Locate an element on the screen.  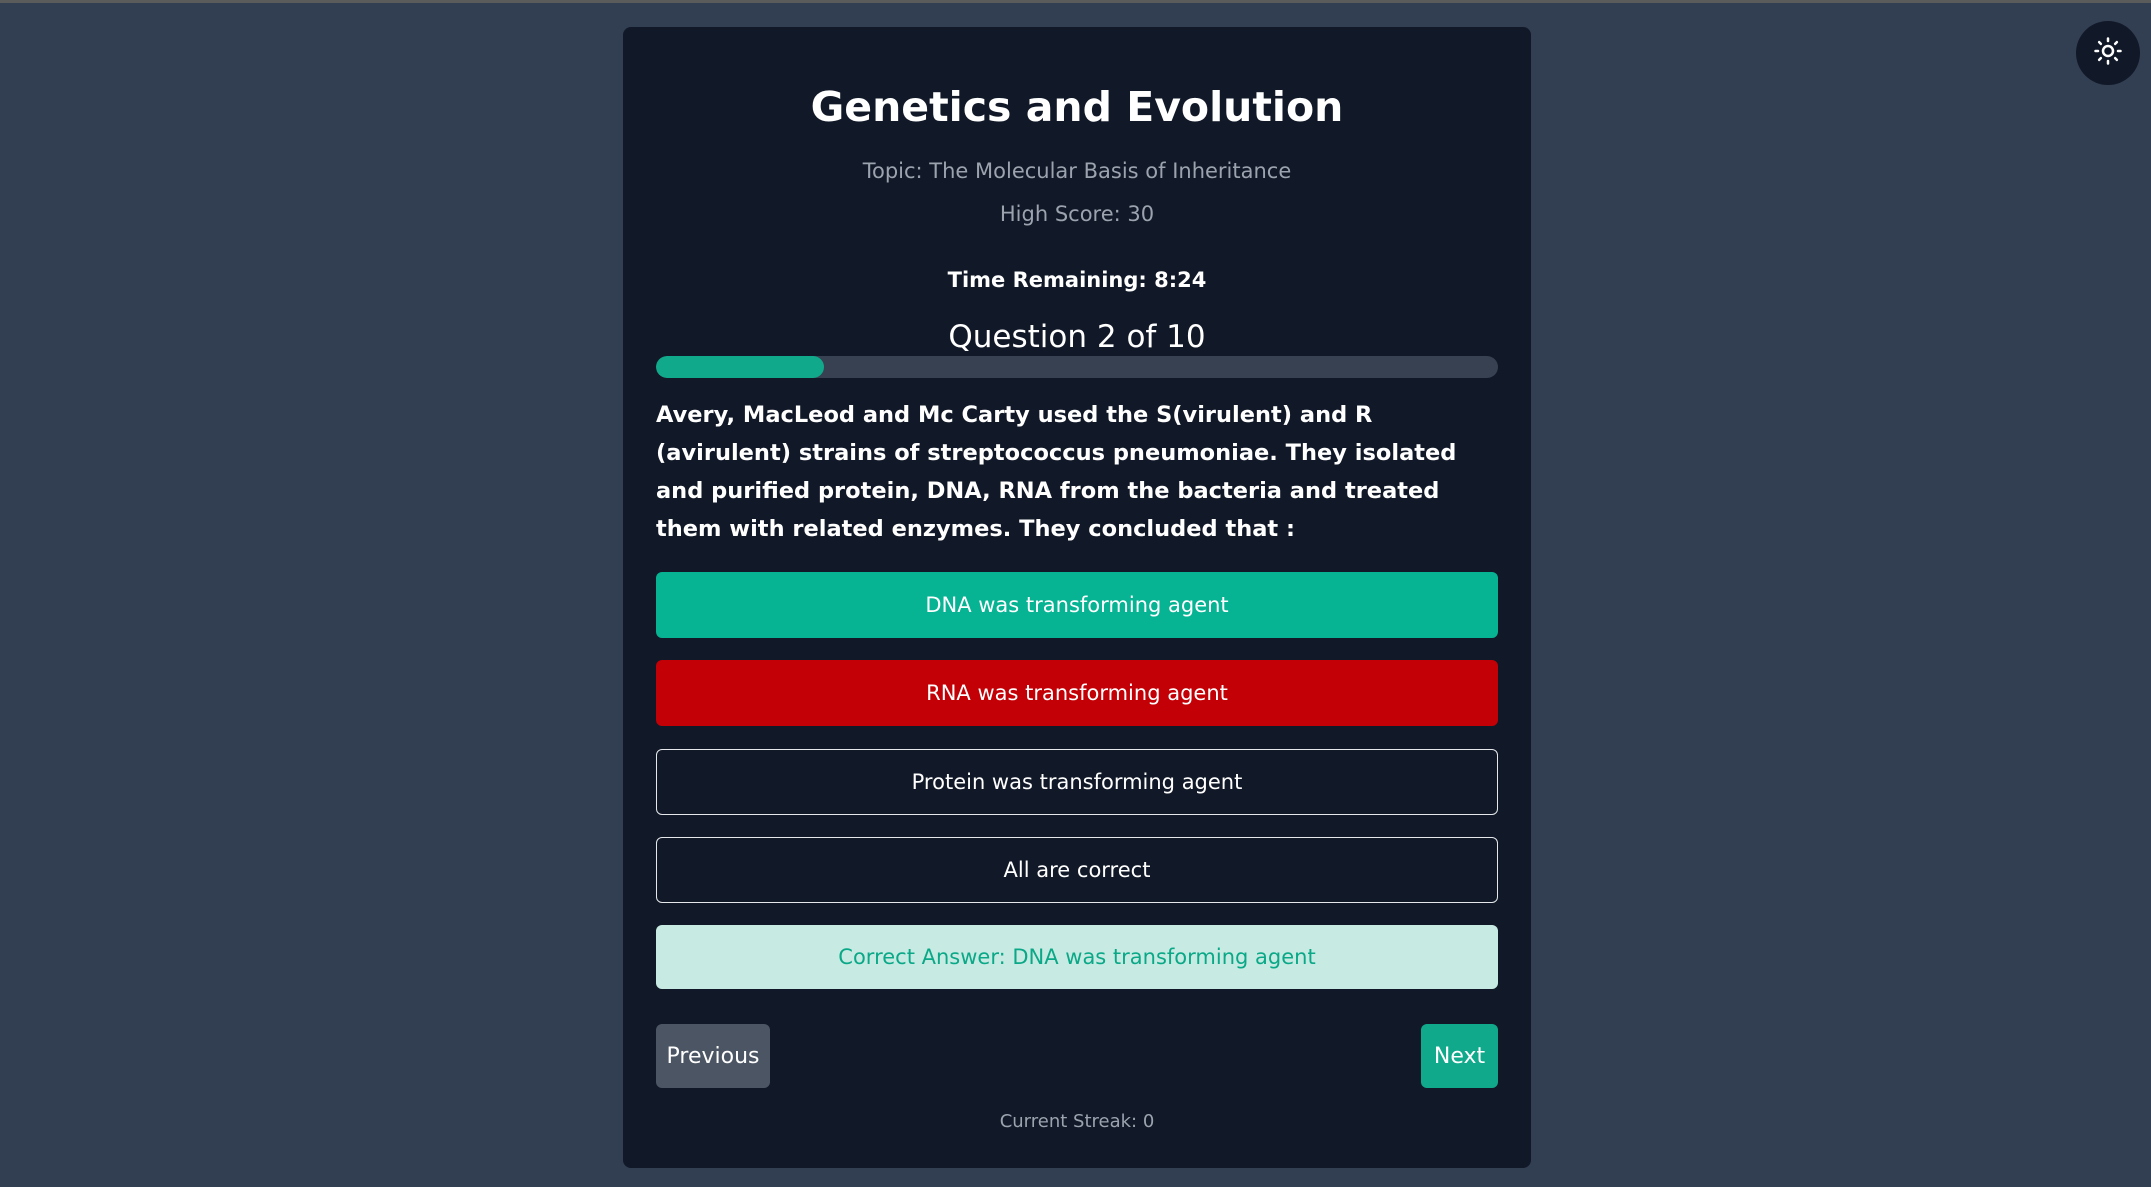
progress-bar-fill is located at coordinates (740, 367).